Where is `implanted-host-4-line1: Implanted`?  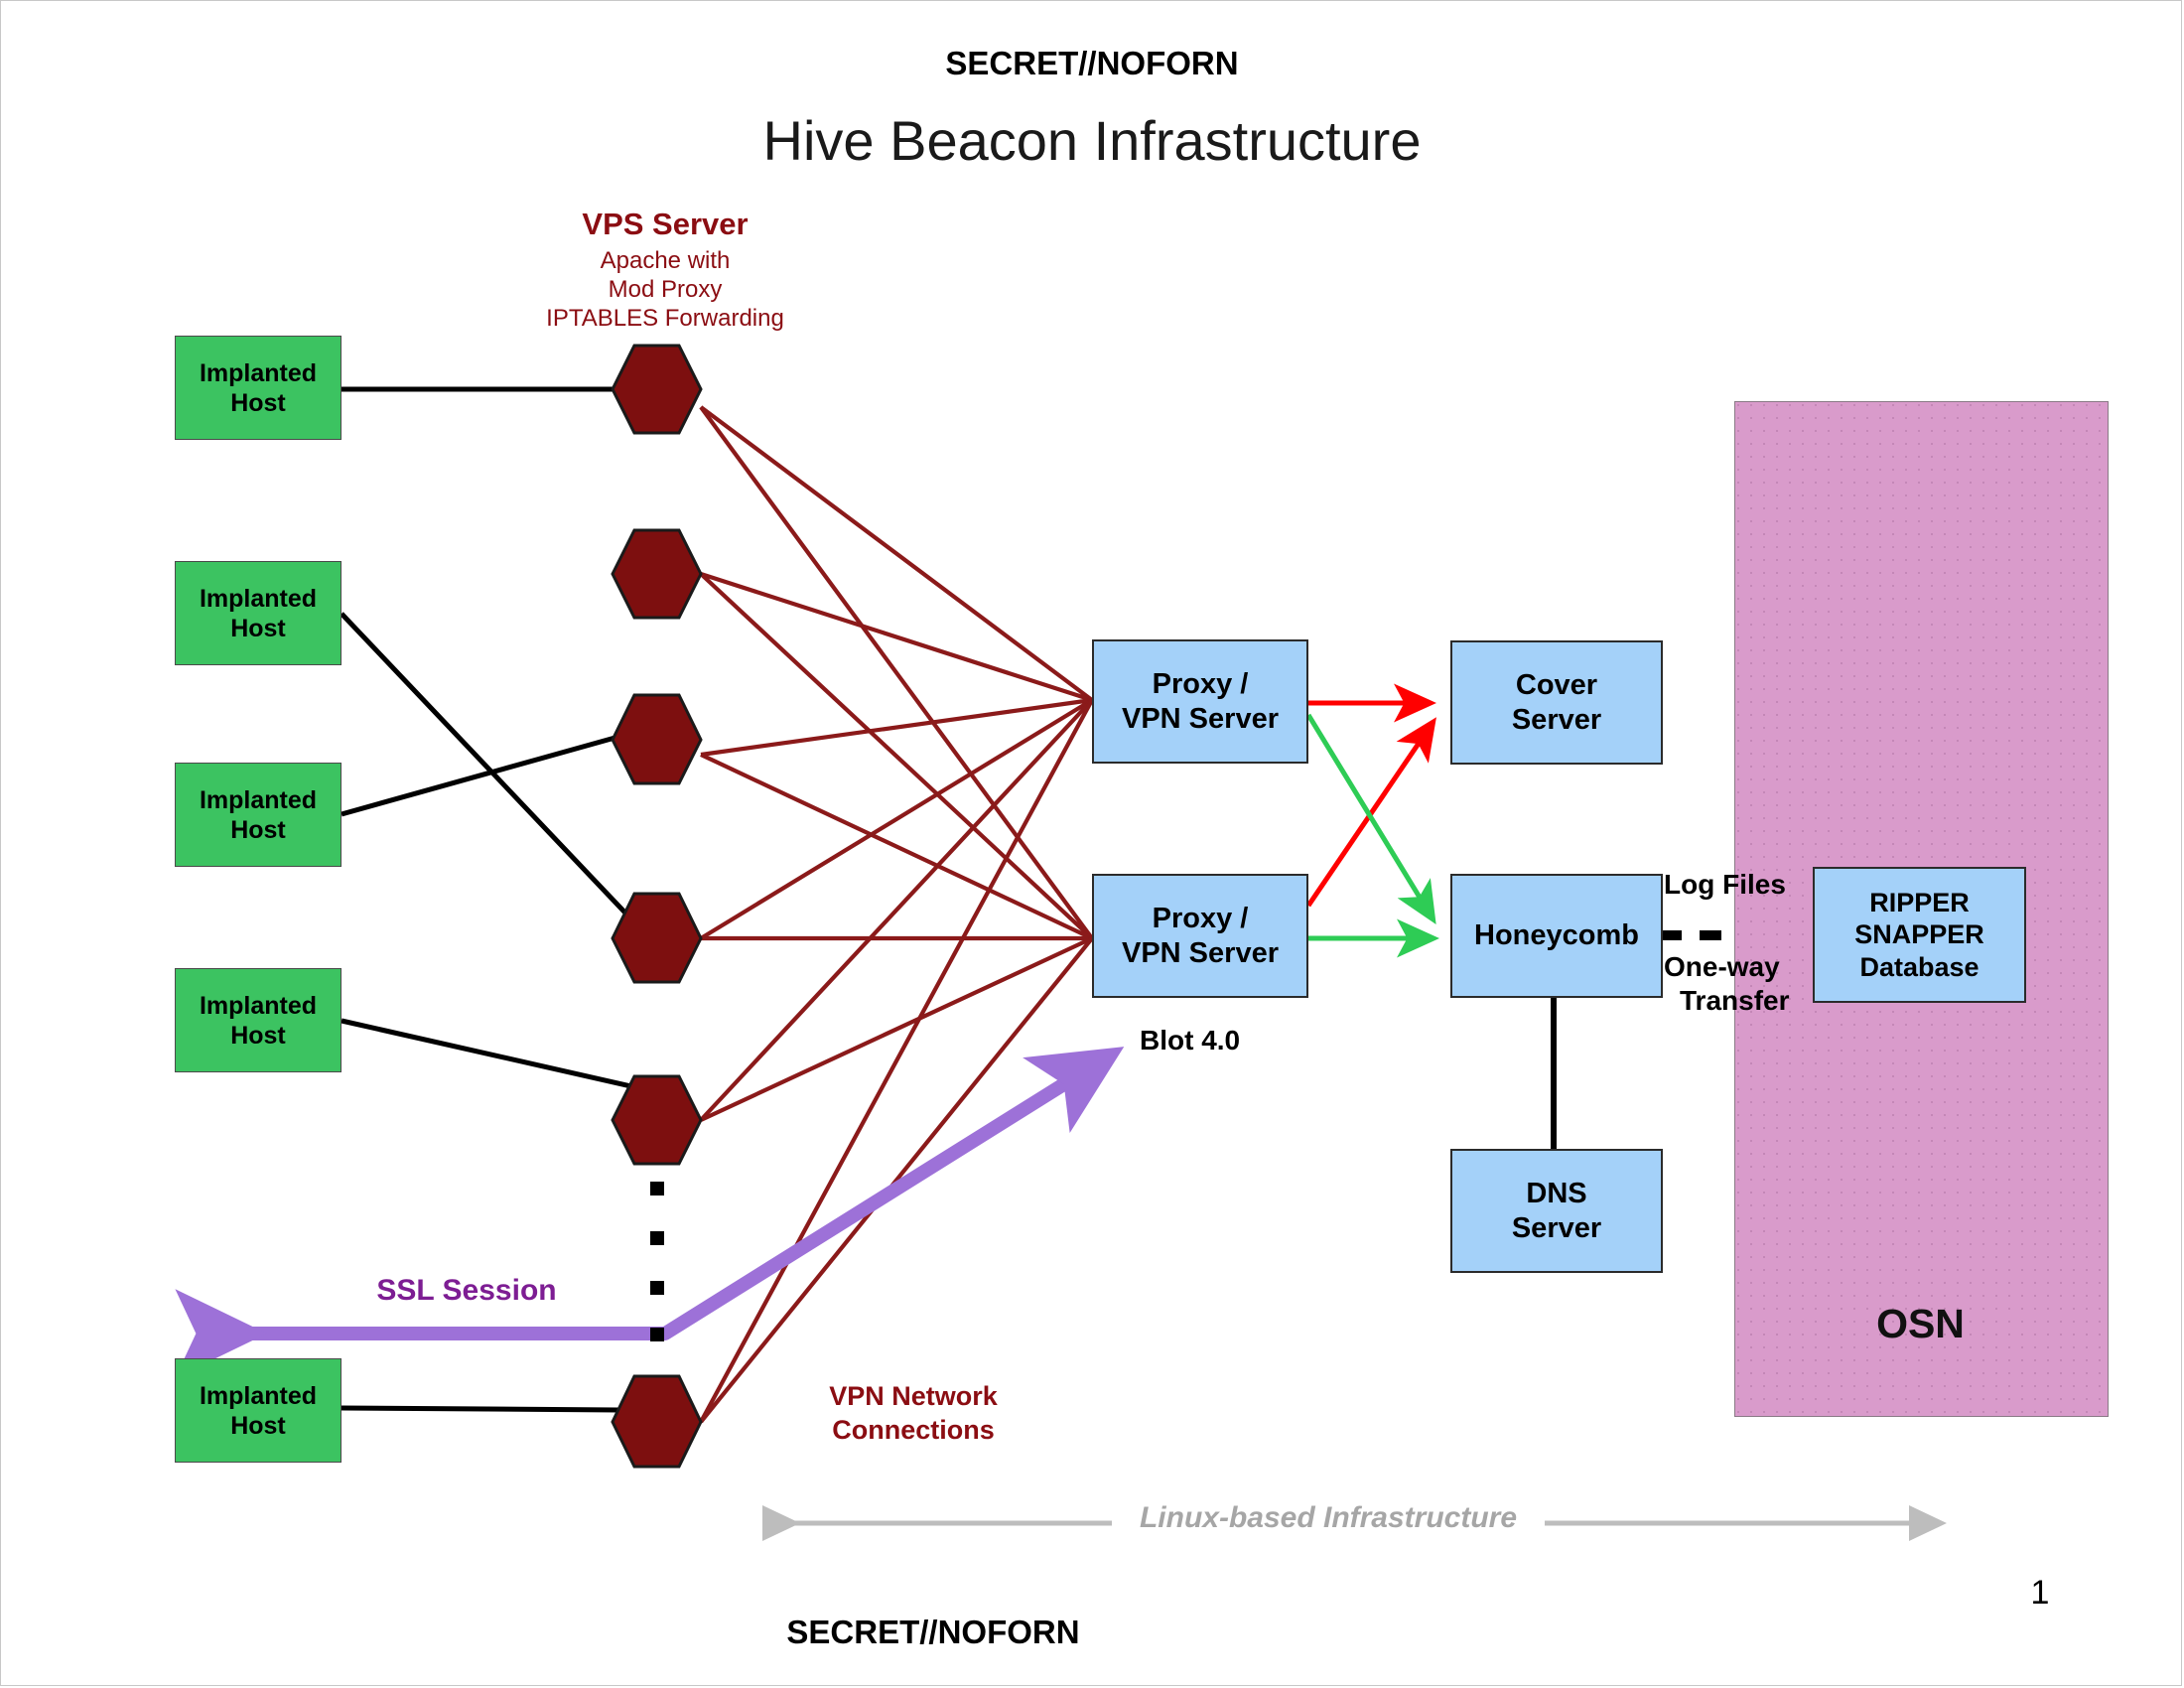
implanted-host-4-line1: Implanted is located at coordinates (258, 1005).